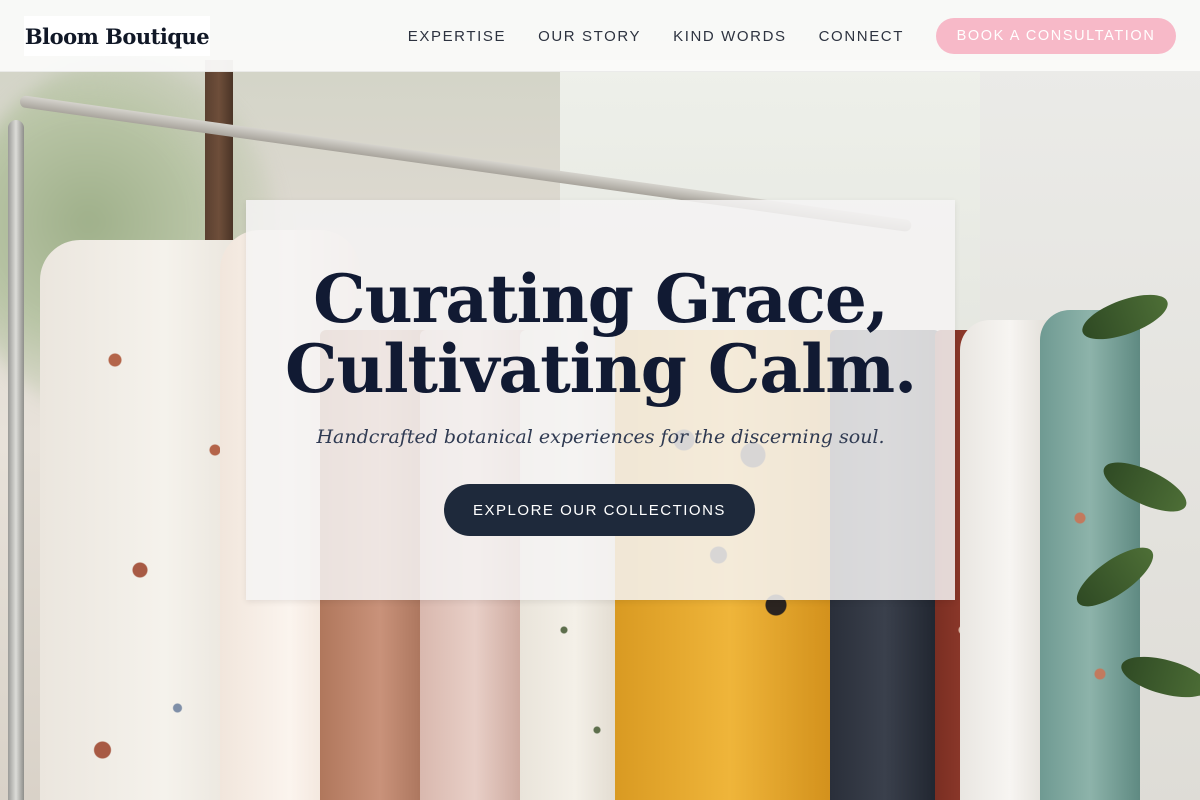  What do you see at coordinates (861, 36) in the screenshot?
I see `nav-link-connect: CONNECT` at bounding box center [861, 36].